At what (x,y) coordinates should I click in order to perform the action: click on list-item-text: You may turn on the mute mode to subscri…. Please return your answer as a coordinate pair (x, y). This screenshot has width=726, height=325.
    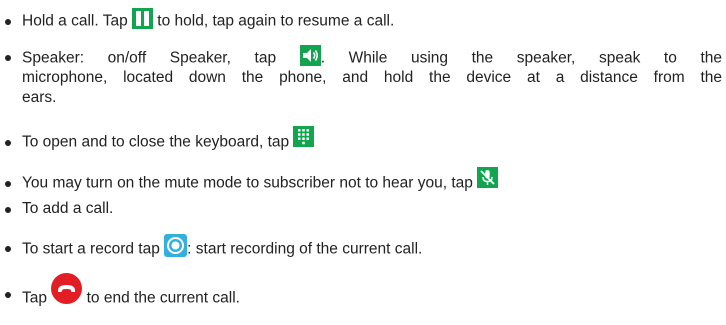
    Looking at the image, I should click on (260, 180).